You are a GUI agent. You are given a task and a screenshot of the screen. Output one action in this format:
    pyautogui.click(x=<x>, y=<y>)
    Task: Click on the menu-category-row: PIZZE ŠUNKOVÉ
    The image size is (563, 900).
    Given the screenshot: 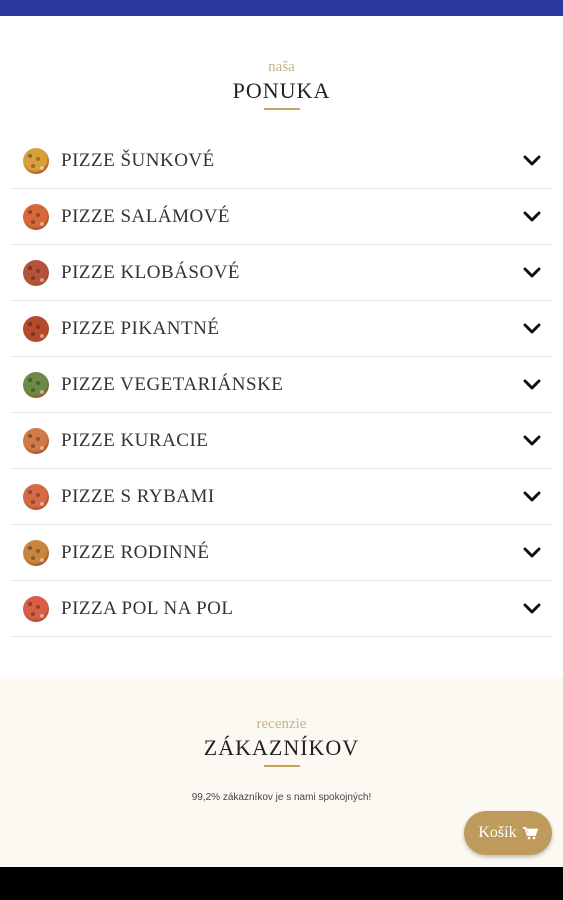 What is the action you would take?
    pyautogui.click(x=281, y=161)
    